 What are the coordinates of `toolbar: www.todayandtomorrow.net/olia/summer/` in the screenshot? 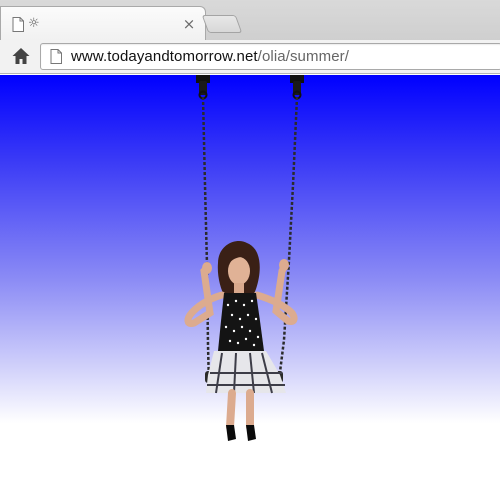 It's located at (250, 57).